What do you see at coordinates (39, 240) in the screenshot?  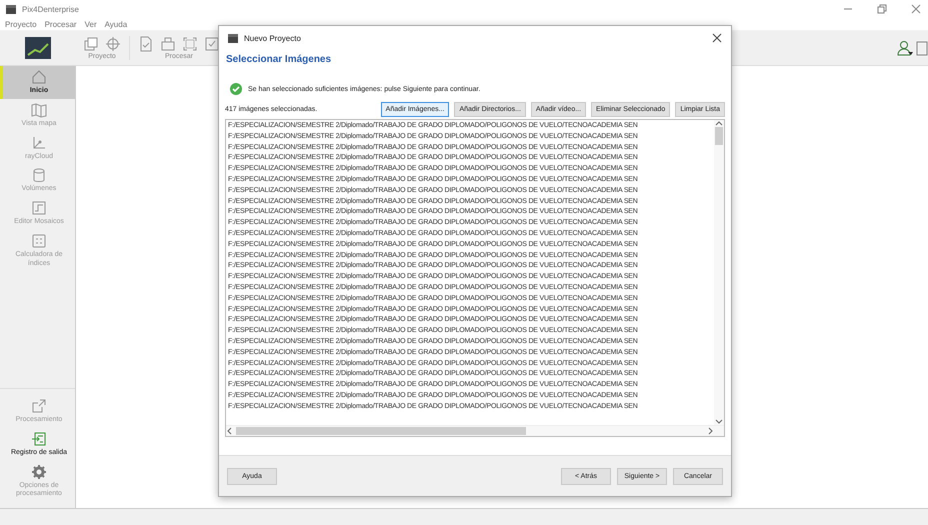 I see `calculator-icon` at bounding box center [39, 240].